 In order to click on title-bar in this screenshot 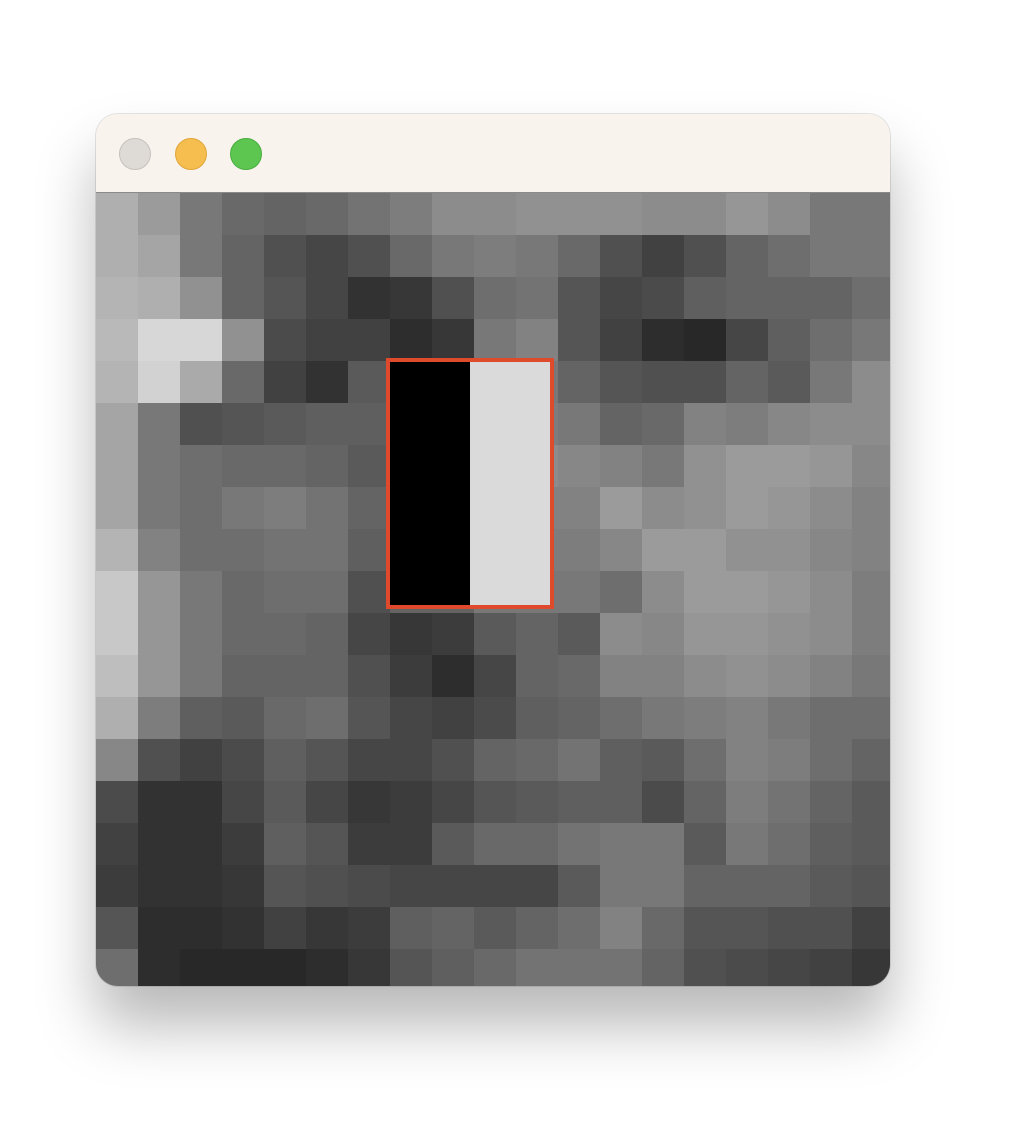, I will do `click(493, 153)`.